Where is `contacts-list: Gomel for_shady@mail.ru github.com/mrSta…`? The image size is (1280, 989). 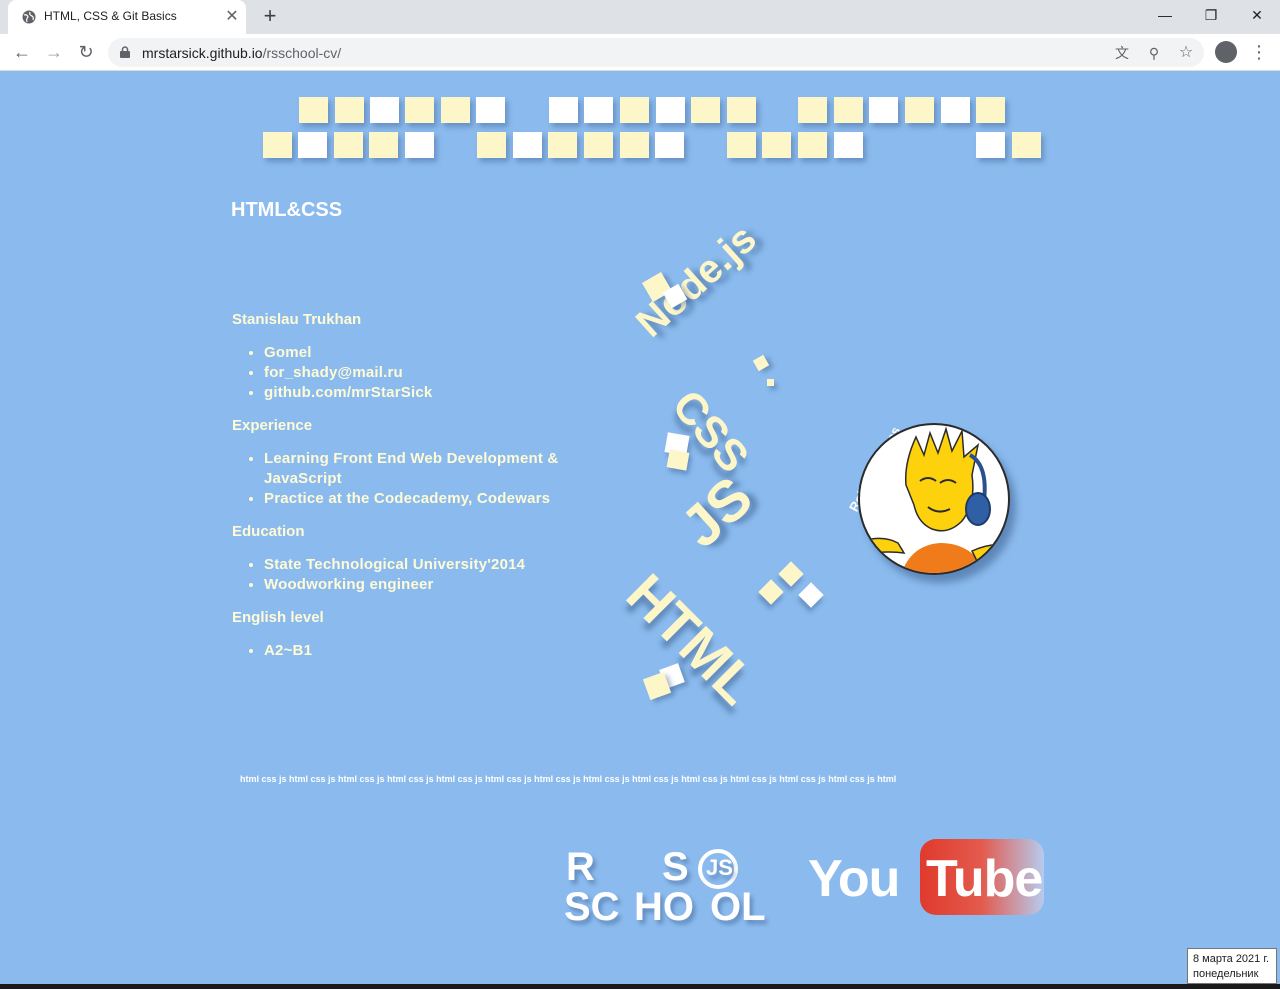 contacts-list: Gomel for_shady@mail.ru github.com/mrSta… is located at coordinates (438, 373).